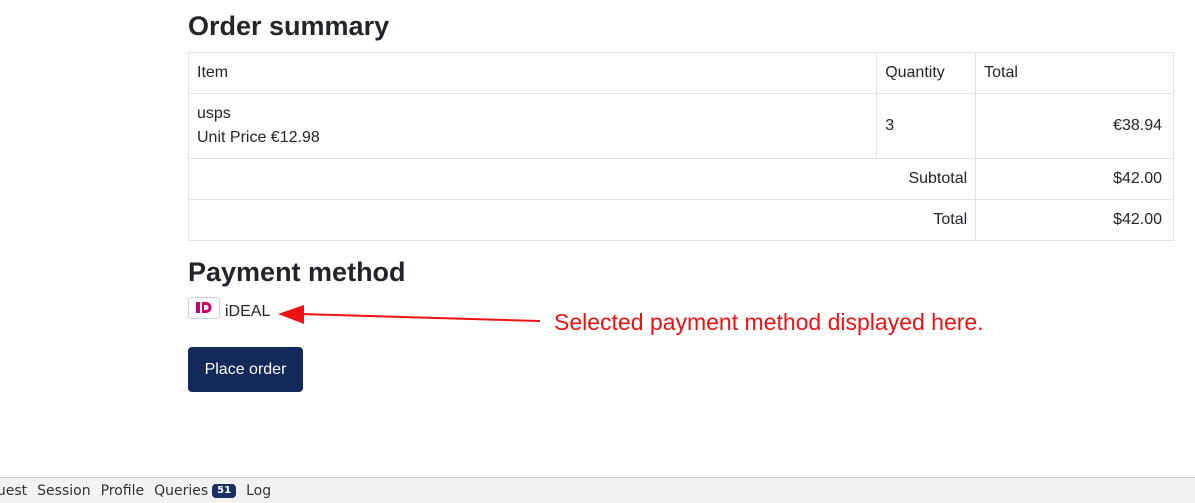 This screenshot has height=503, width=1195. Describe the element at coordinates (245, 369) in the screenshot. I see `place-order-button: Place order` at that location.